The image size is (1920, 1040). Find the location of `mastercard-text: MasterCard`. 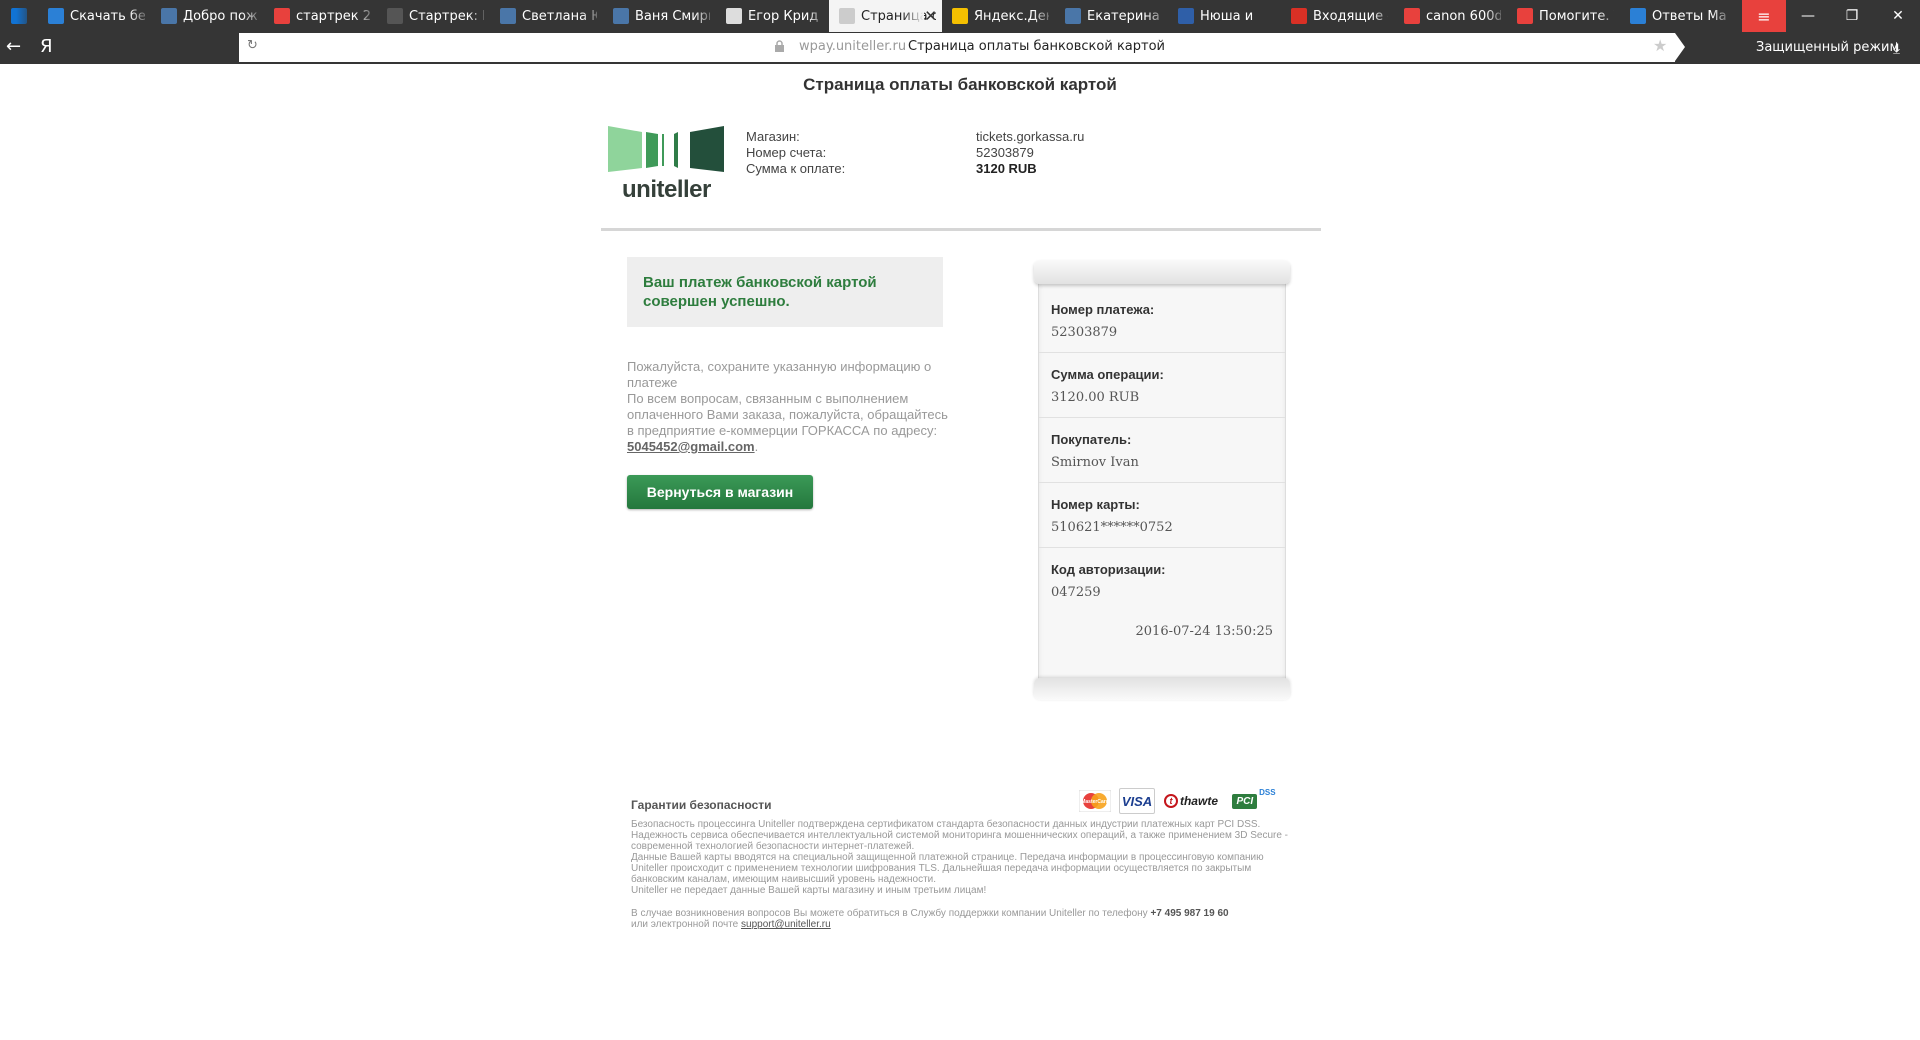

mastercard-text: MasterCard is located at coordinates (1095, 802).